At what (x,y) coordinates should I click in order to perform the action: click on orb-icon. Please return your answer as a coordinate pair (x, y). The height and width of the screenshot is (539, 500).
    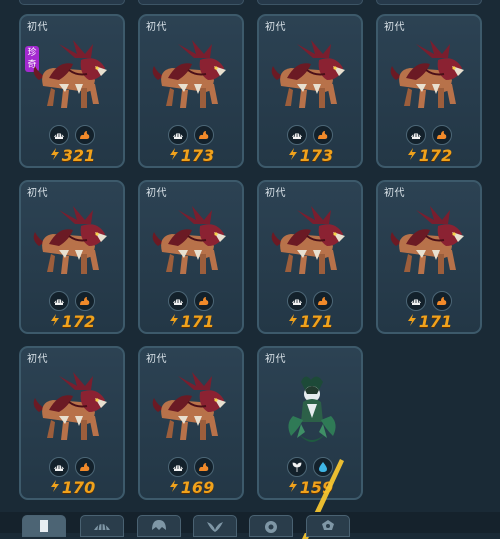
    Looking at the image, I should click on (271, 528).